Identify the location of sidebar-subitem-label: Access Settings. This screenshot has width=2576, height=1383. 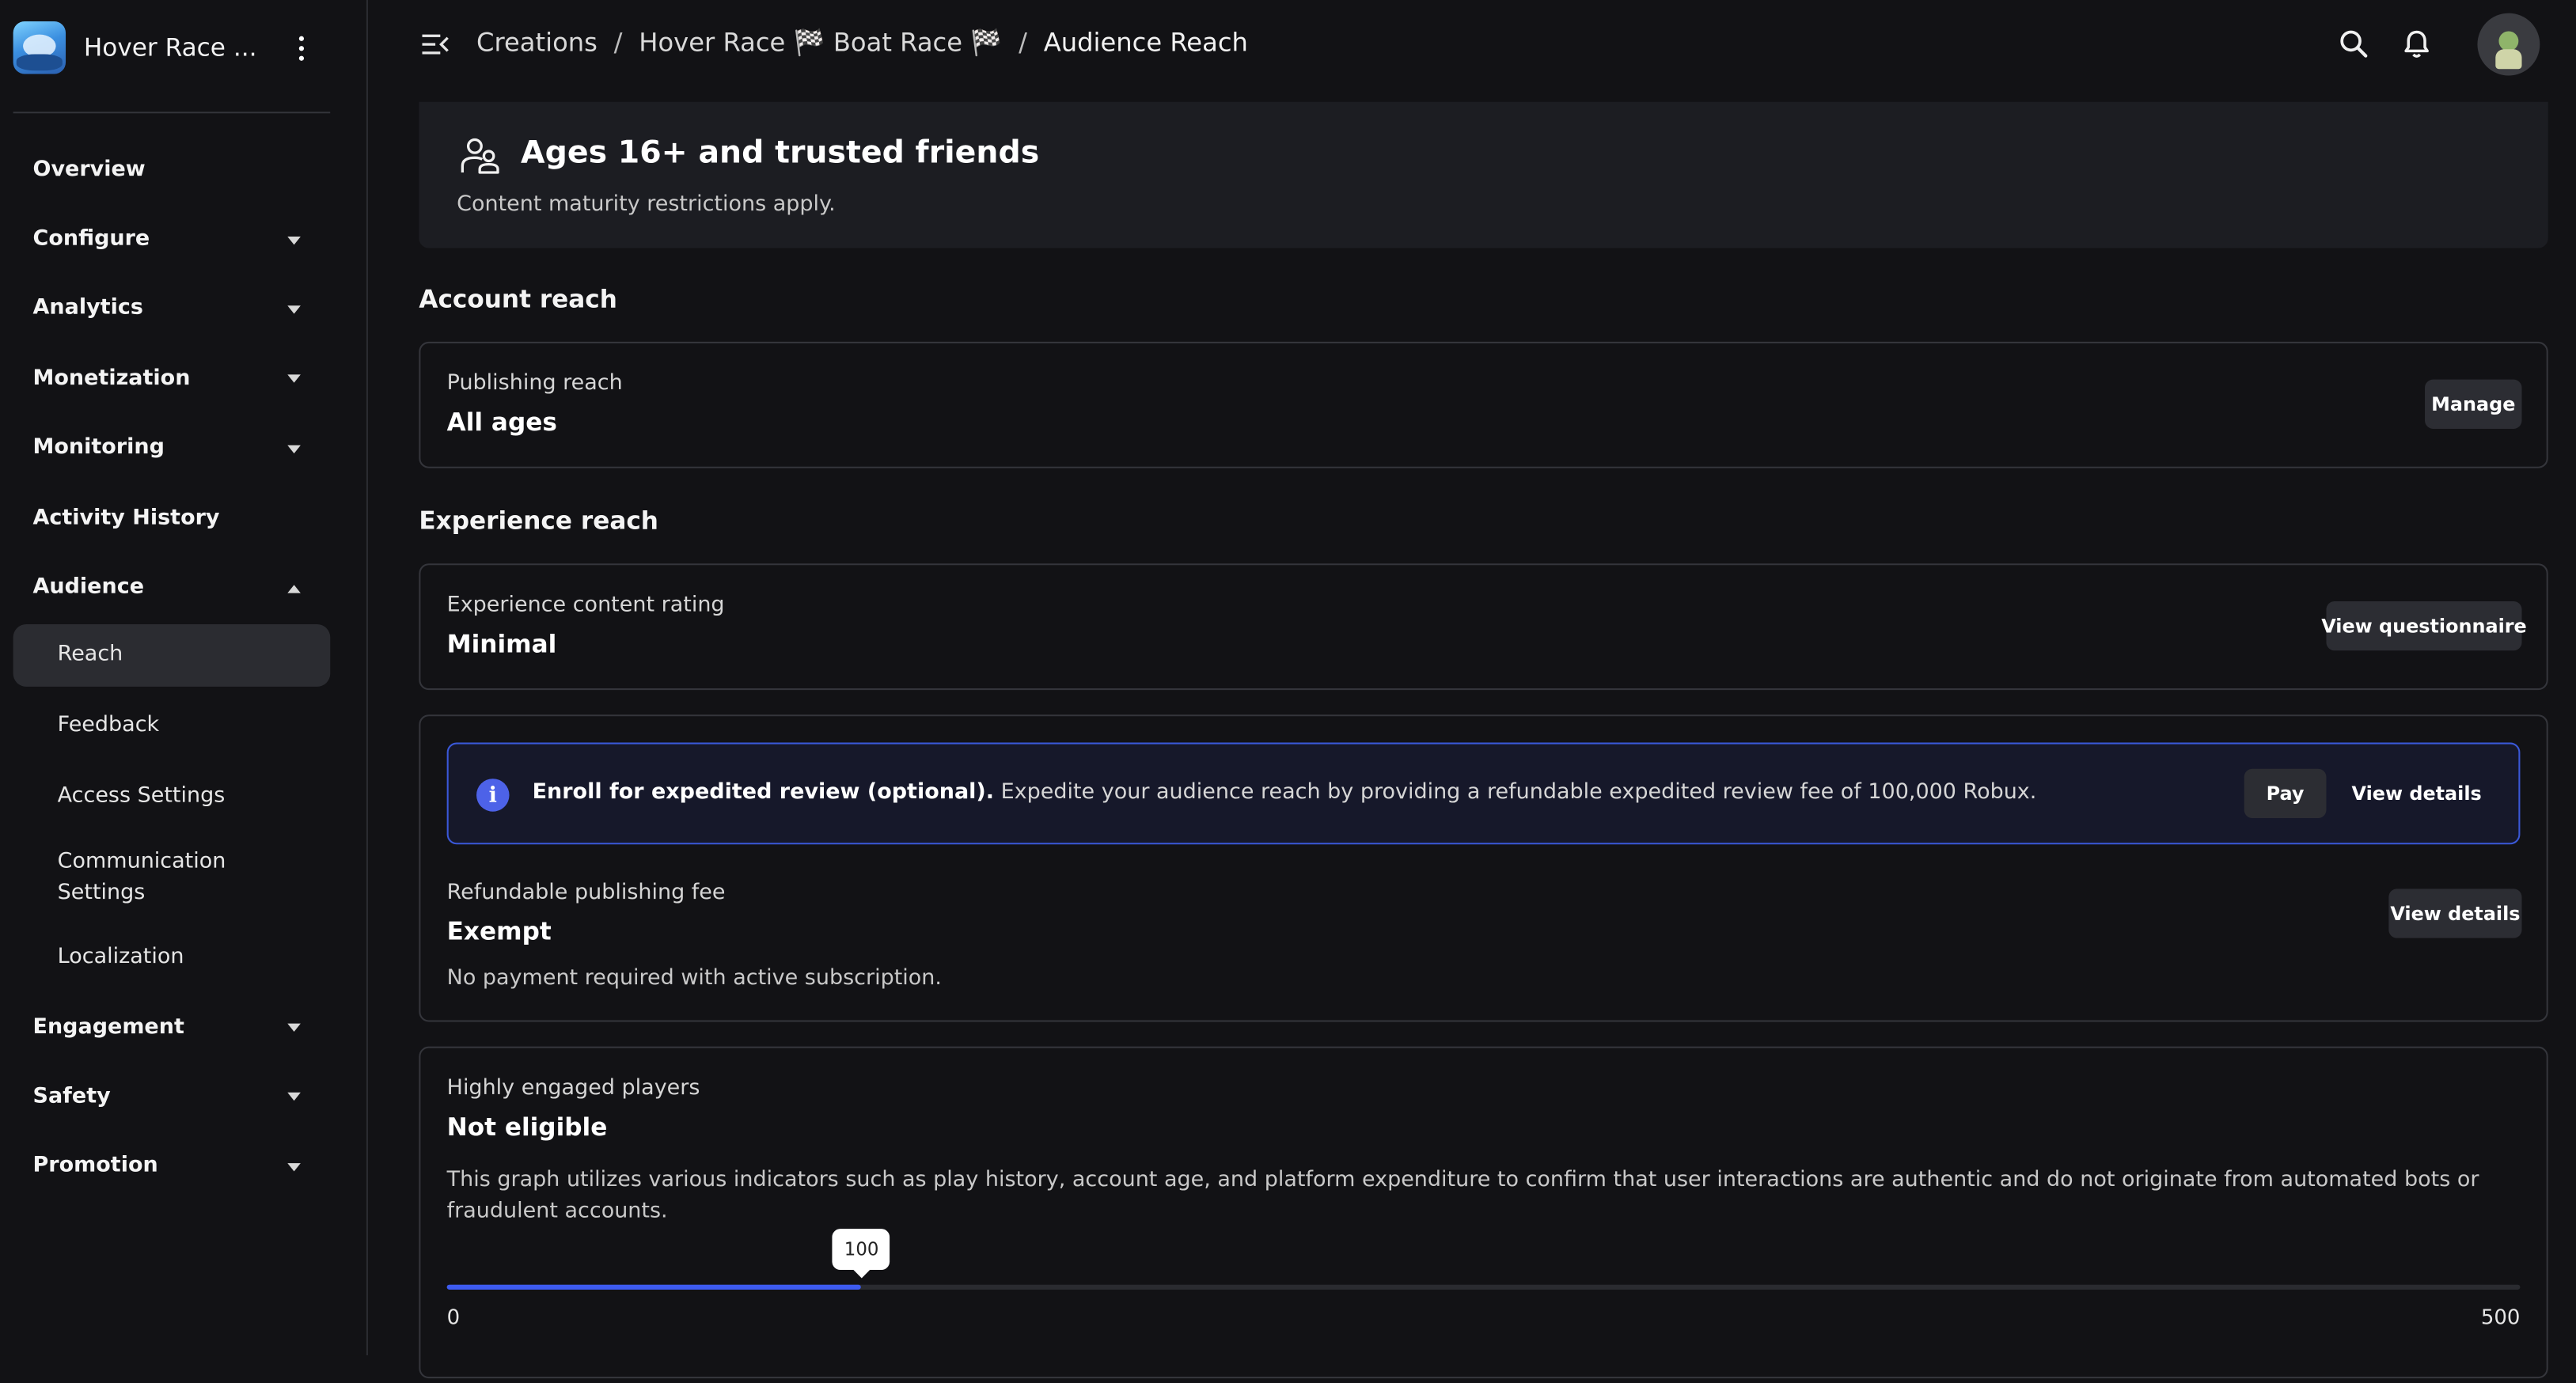
(141, 796).